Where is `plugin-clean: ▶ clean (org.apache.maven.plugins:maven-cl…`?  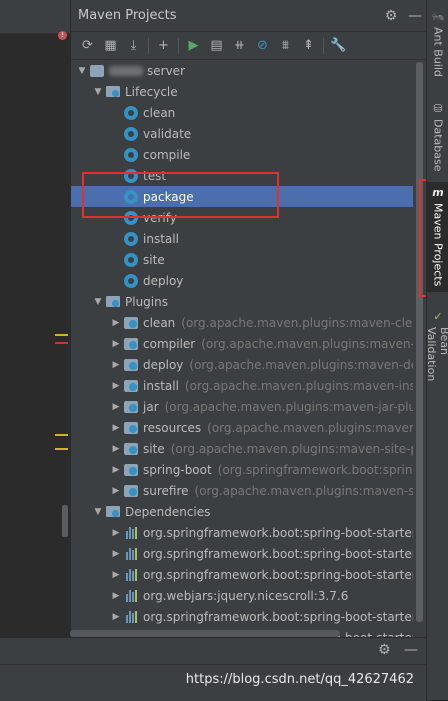
plugin-clean: ▶ clean (org.apache.maven.plugins:maven-cl… is located at coordinates (242, 322).